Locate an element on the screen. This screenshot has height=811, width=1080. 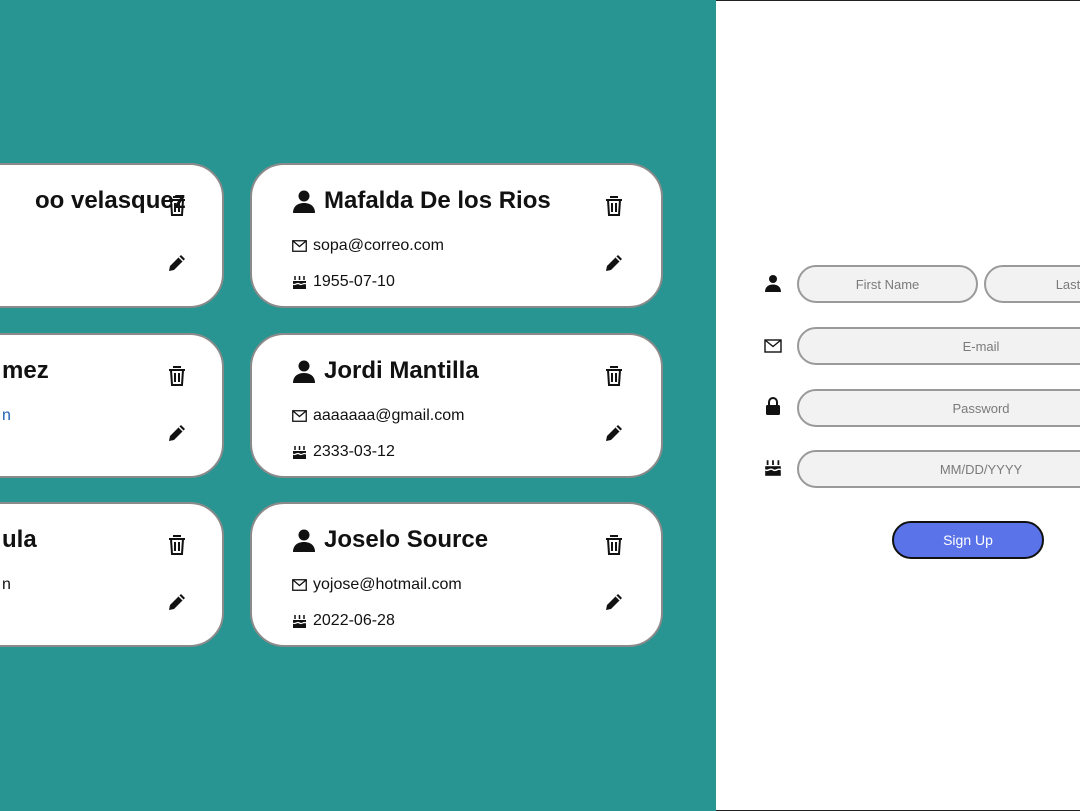
user-name: Jordi Mantilla is located at coordinates (385, 371).